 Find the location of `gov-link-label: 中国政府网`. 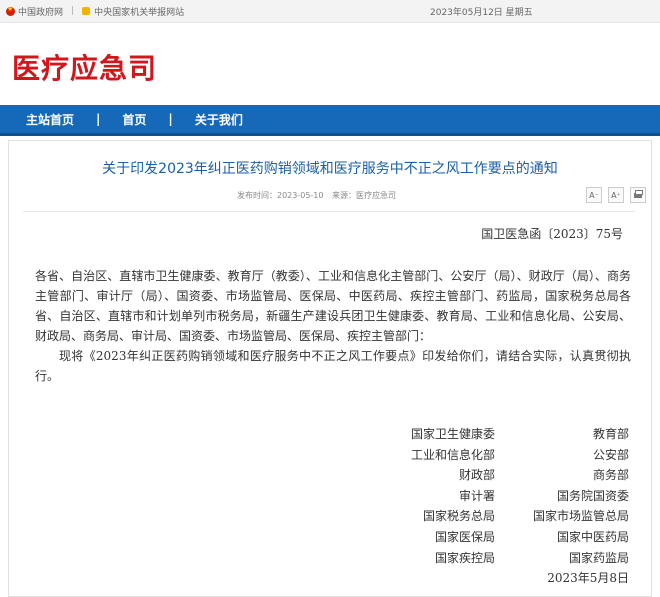

gov-link-label: 中国政府网 is located at coordinates (41, 12).